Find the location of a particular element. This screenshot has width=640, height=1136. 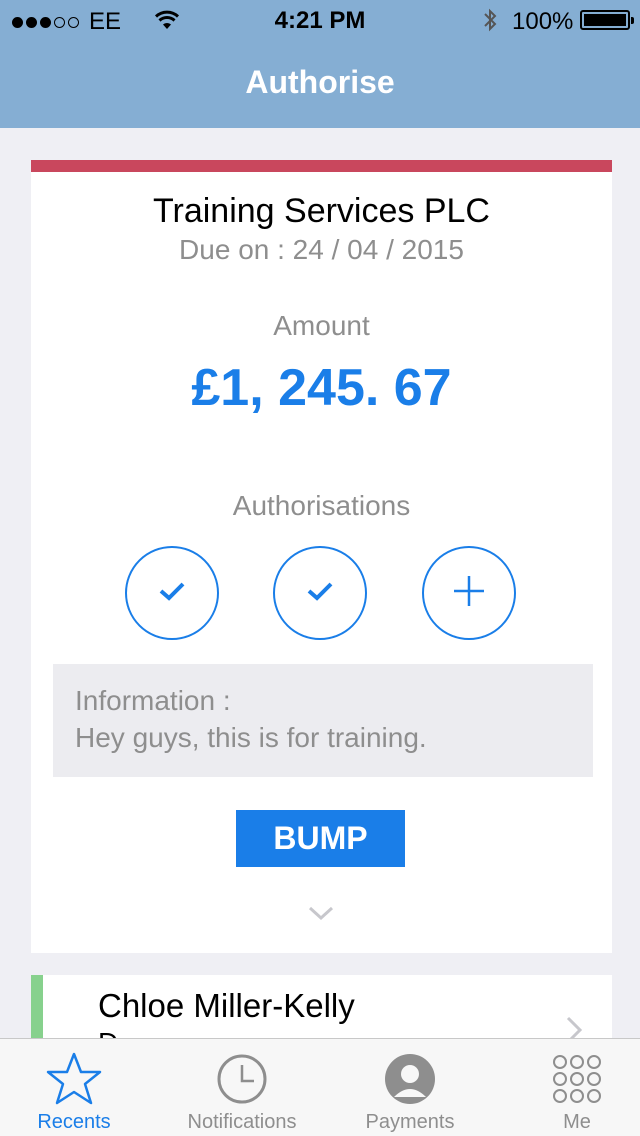

star-icon is located at coordinates (74, 1079).